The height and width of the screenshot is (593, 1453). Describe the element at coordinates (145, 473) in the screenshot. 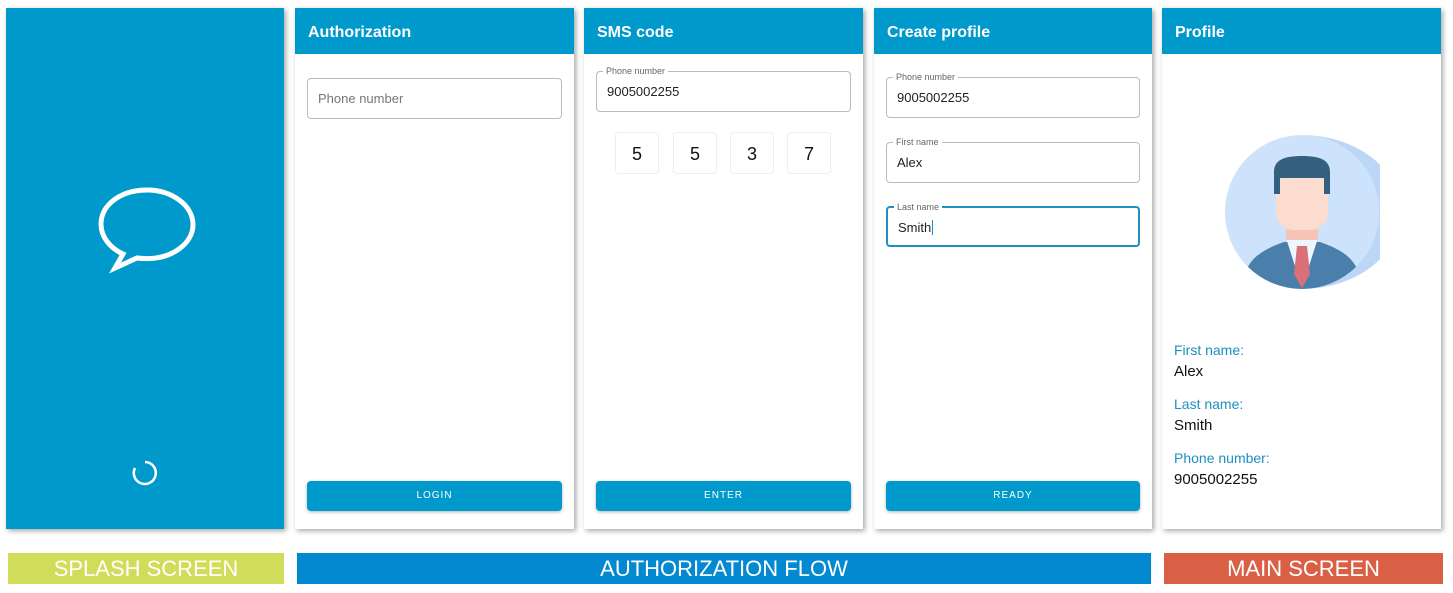

I see `loading-spinner-icon` at that location.